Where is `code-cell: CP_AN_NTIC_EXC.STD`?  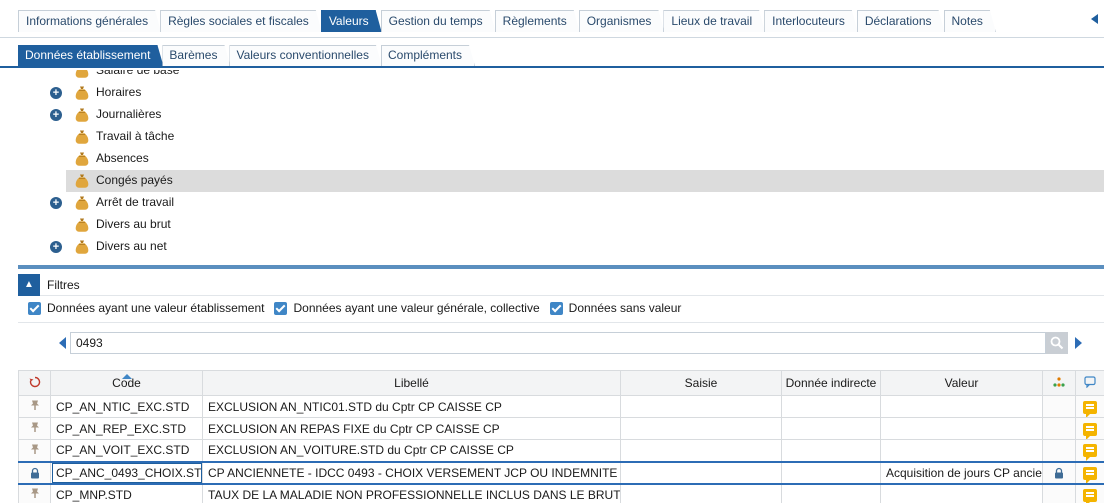 code-cell: CP_AN_NTIC_EXC.STD is located at coordinates (126, 406).